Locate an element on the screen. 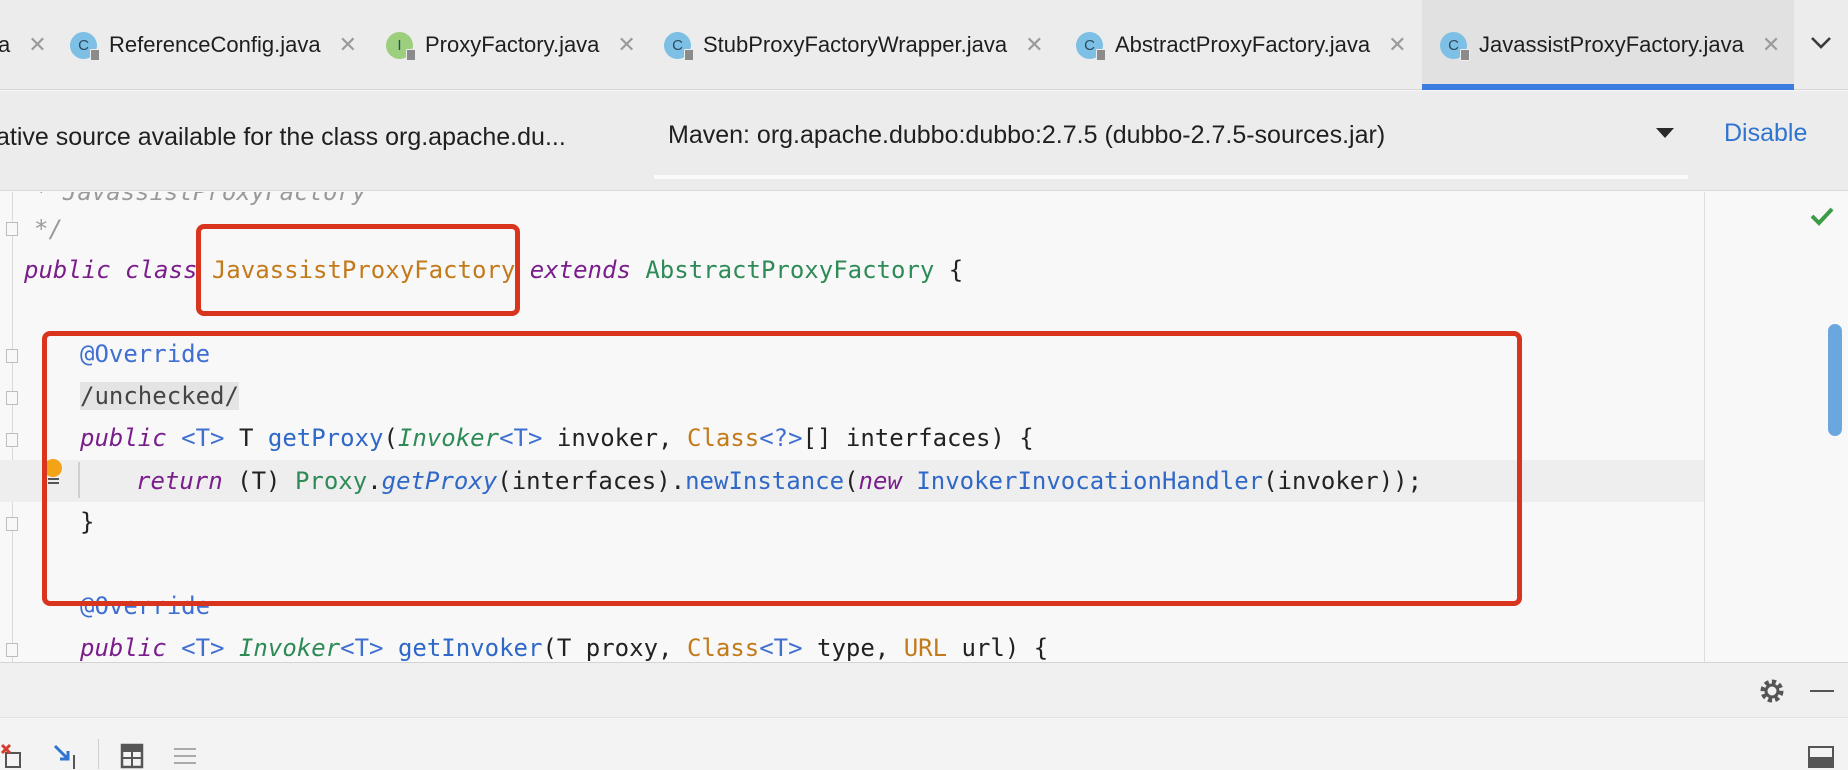 The image size is (1848, 770). tab-label: StubProxyFactoryWrapper.java is located at coordinates (855, 44).